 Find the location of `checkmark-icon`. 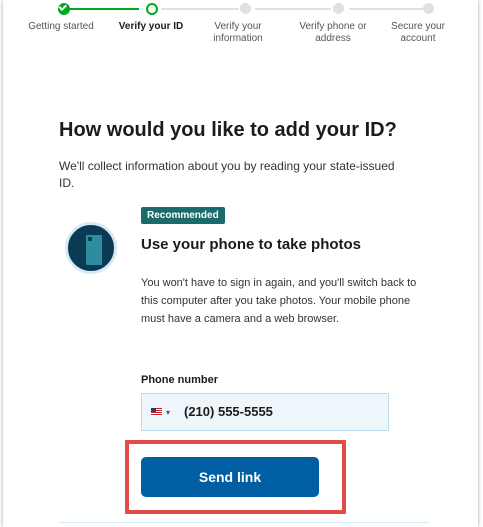

checkmark-icon is located at coordinates (62, 6).